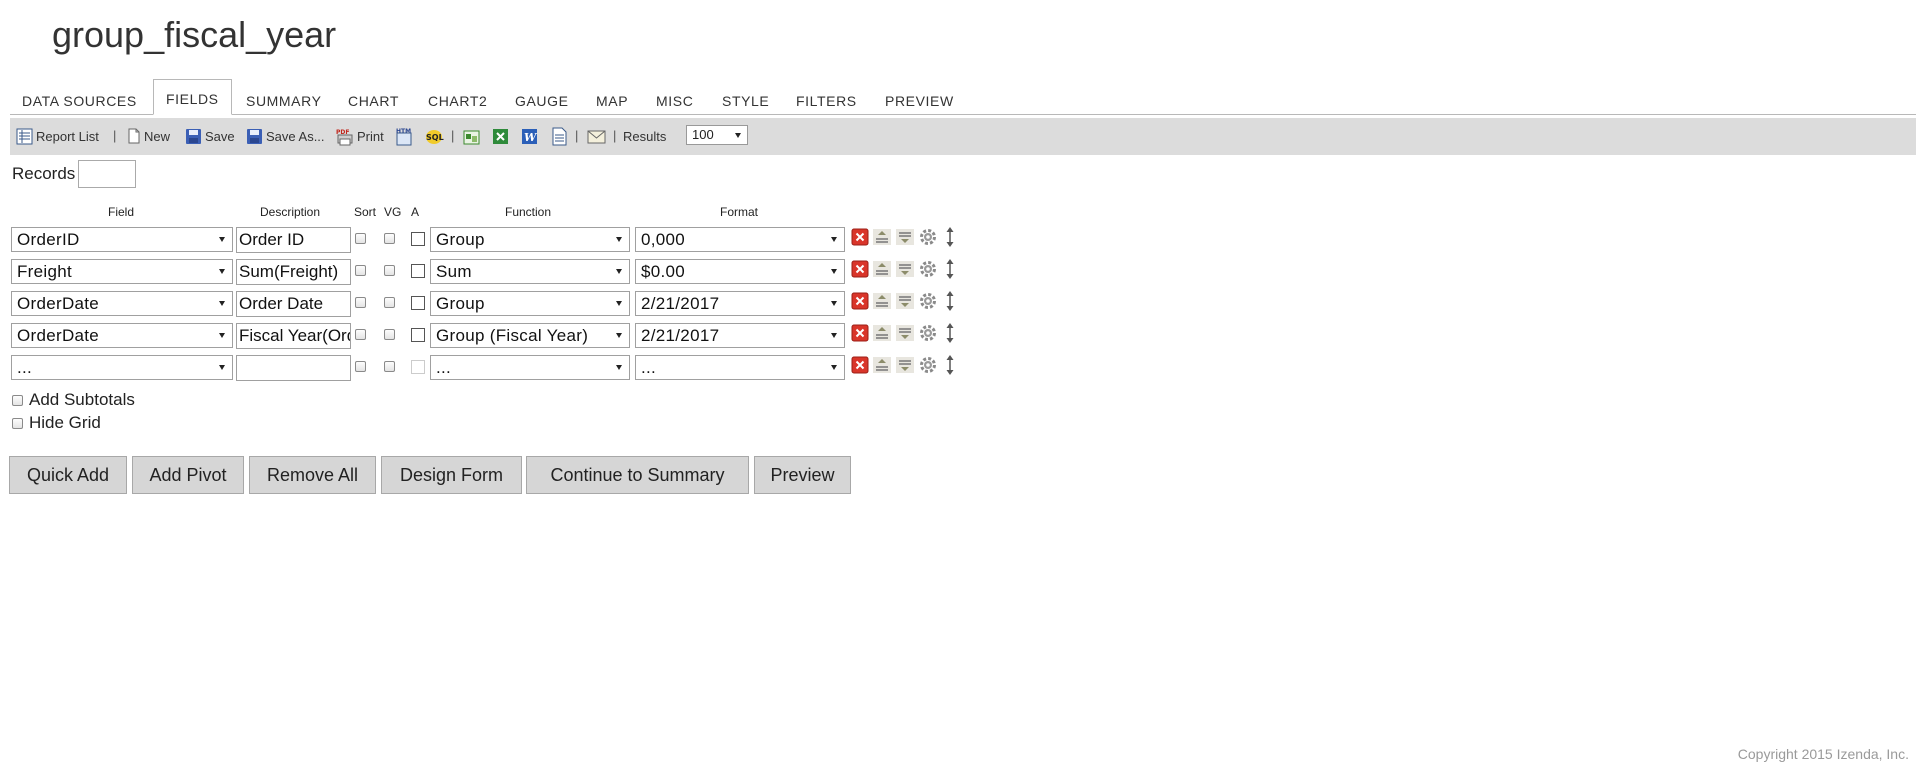 The width and height of the screenshot is (1917, 769). What do you see at coordinates (717, 135) in the screenshot?
I see `results-select: 100` at bounding box center [717, 135].